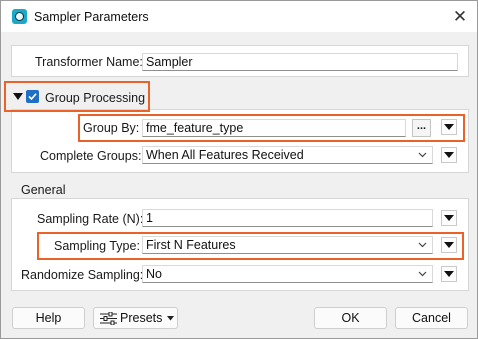  Describe the element at coordinates (287, 218) in the screenshot. I see `sampling-rate-input: 1` at that location.